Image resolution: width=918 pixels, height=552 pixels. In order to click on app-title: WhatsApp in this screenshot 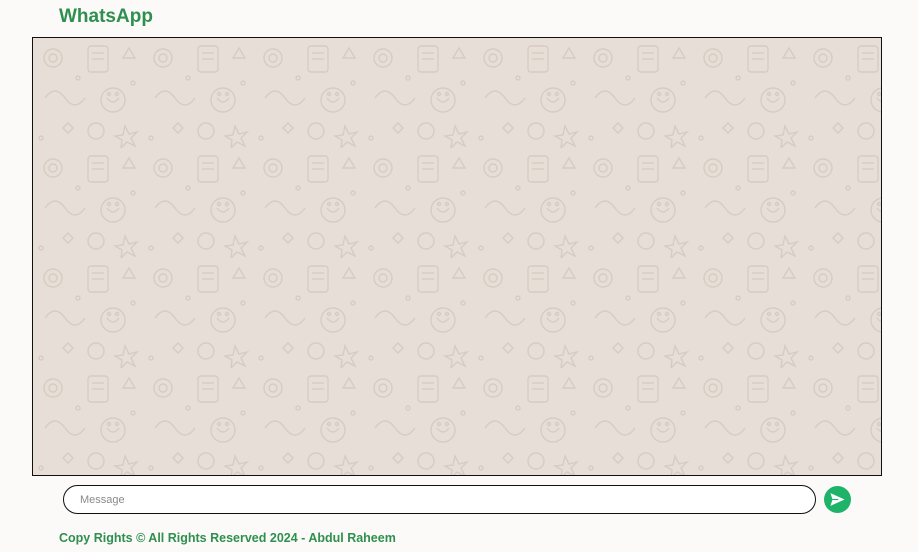, I will do `click(106, 16)`.